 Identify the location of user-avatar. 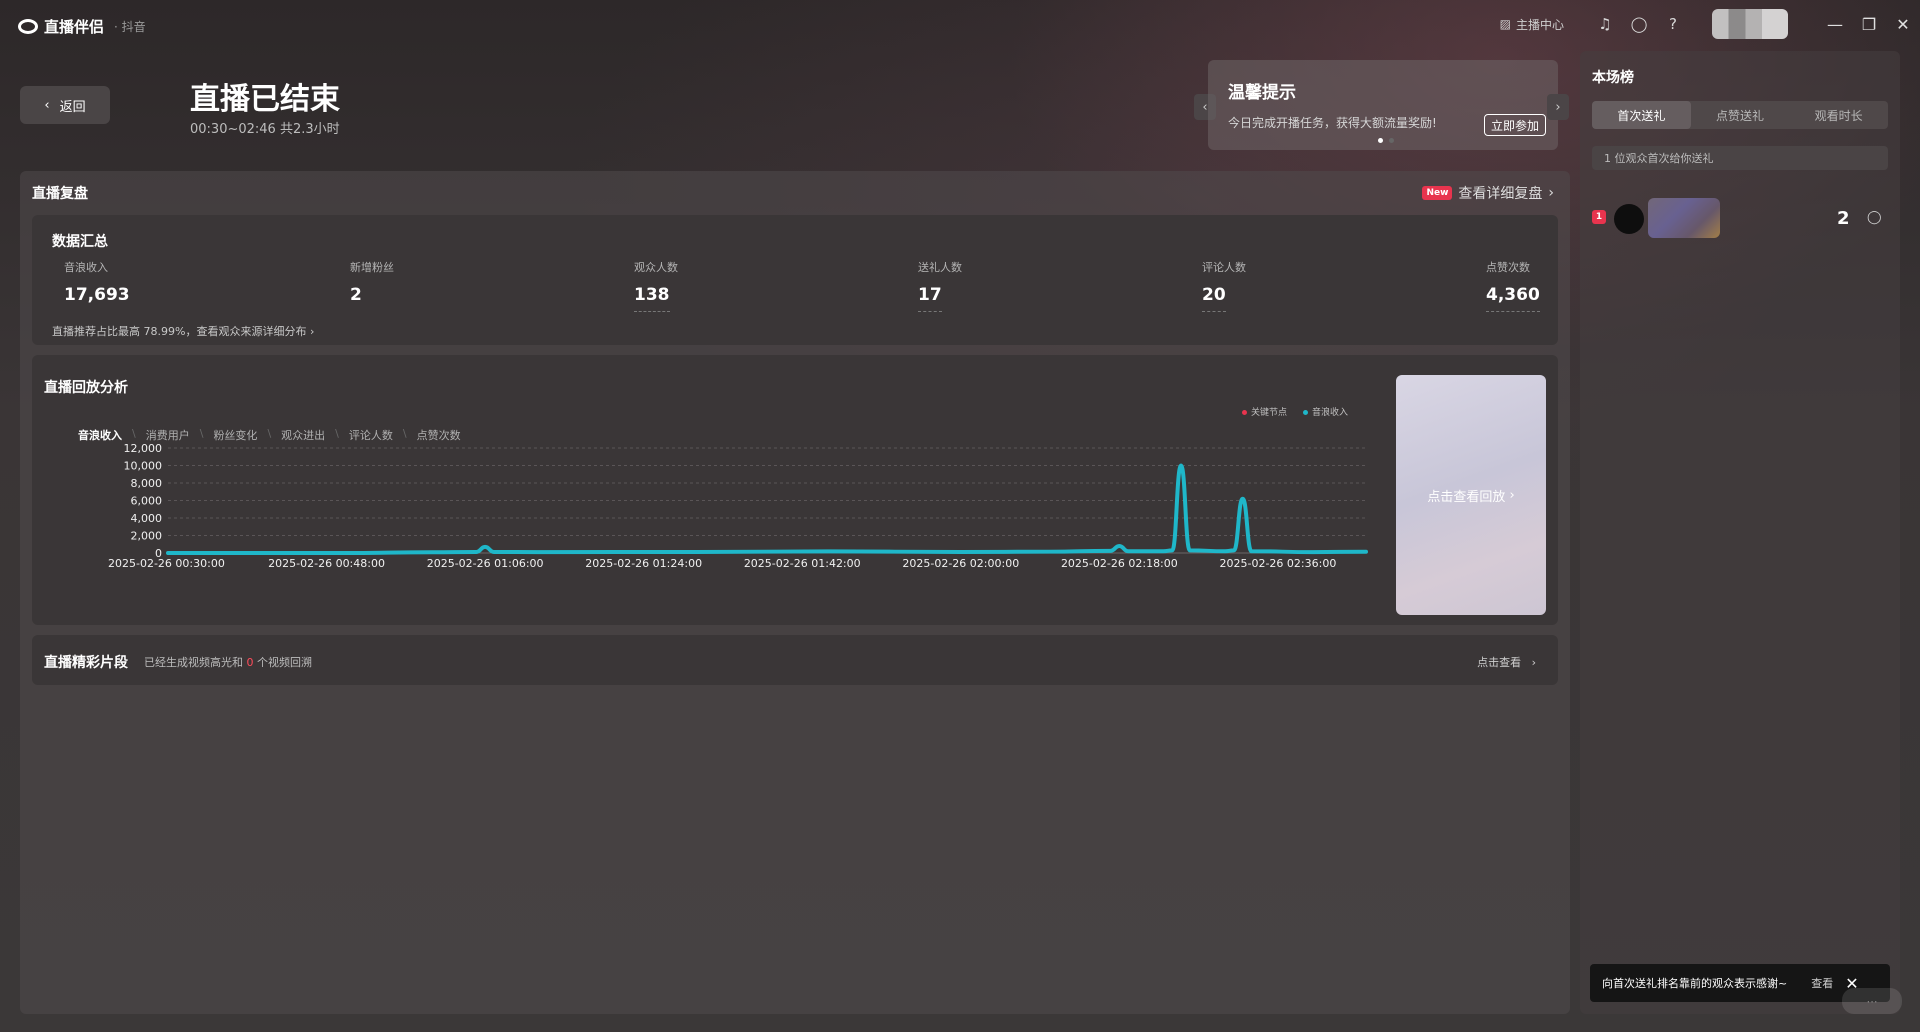
(1750, 24).